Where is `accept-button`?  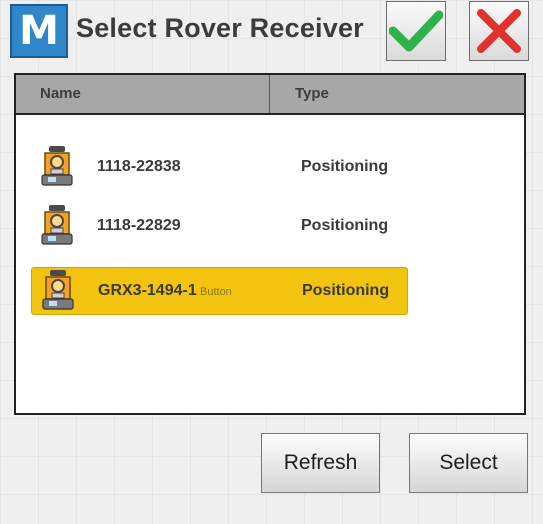
accept-button is located at coordinates (416, 31).